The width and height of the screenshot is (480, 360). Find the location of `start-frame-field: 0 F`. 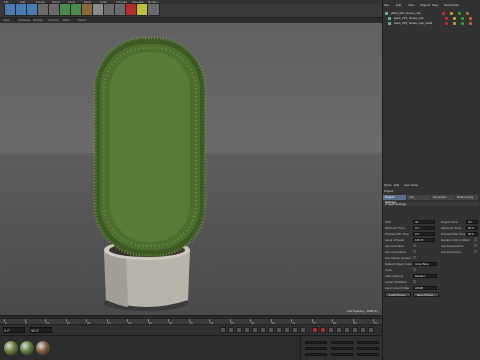

start-frame-field: 0 F is located at coordinates (14, 330).